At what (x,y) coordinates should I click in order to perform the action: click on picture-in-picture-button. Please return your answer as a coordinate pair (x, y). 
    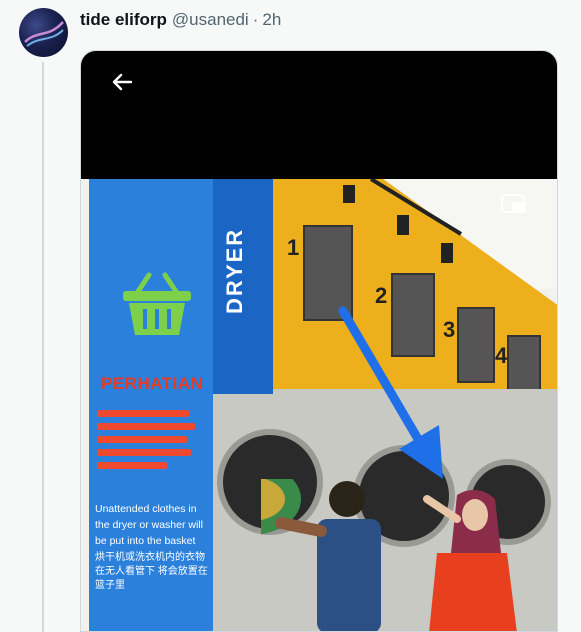
    Looking at the image, I should click on (514, 204).